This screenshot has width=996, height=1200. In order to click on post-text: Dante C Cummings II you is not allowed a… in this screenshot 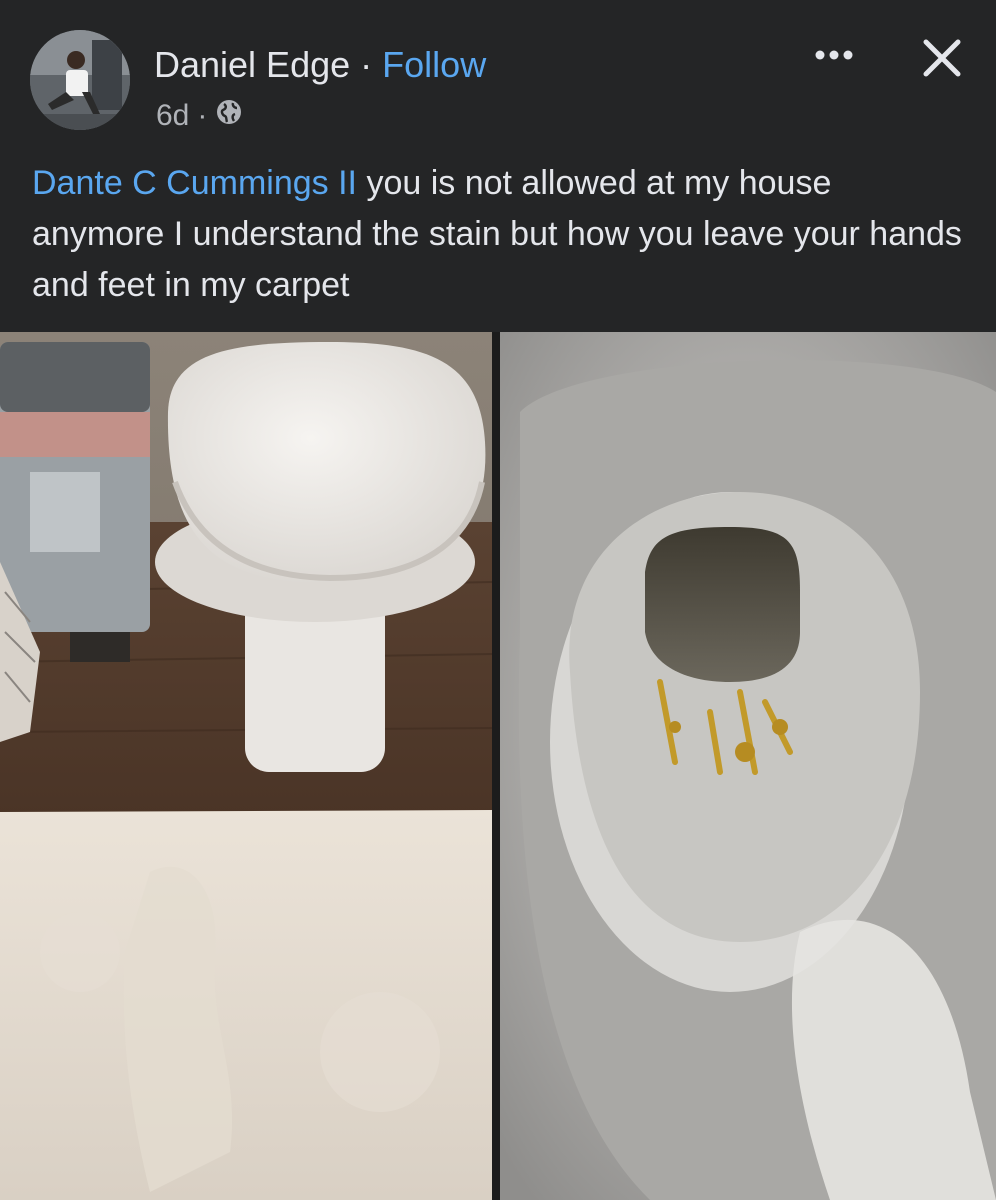, I will do `click(502, 234)`.